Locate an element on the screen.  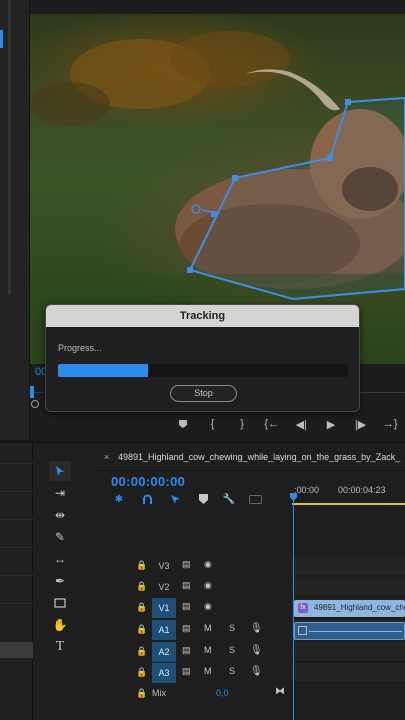
type-tool: T is located at coordinates (60, 647).